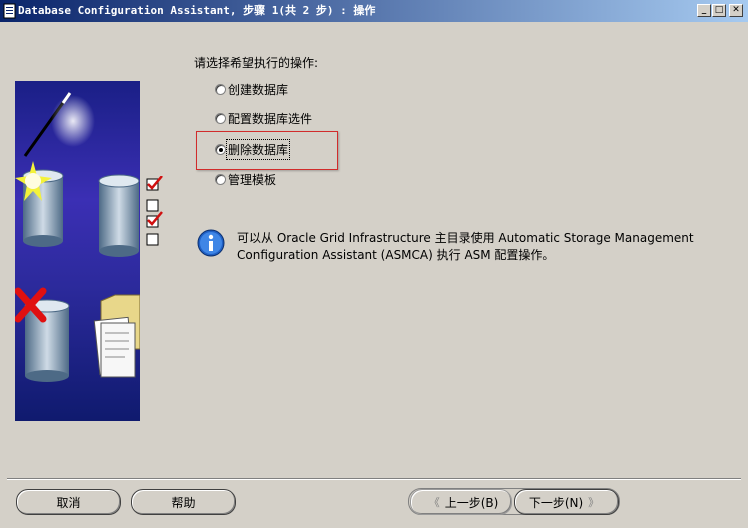 Image resolution: width=748 pixels, height=528 pixels. What do you see at coordinates (267, 150) in the screenshot?
I see `red-highlight-box` at bounding box center [267, 150].